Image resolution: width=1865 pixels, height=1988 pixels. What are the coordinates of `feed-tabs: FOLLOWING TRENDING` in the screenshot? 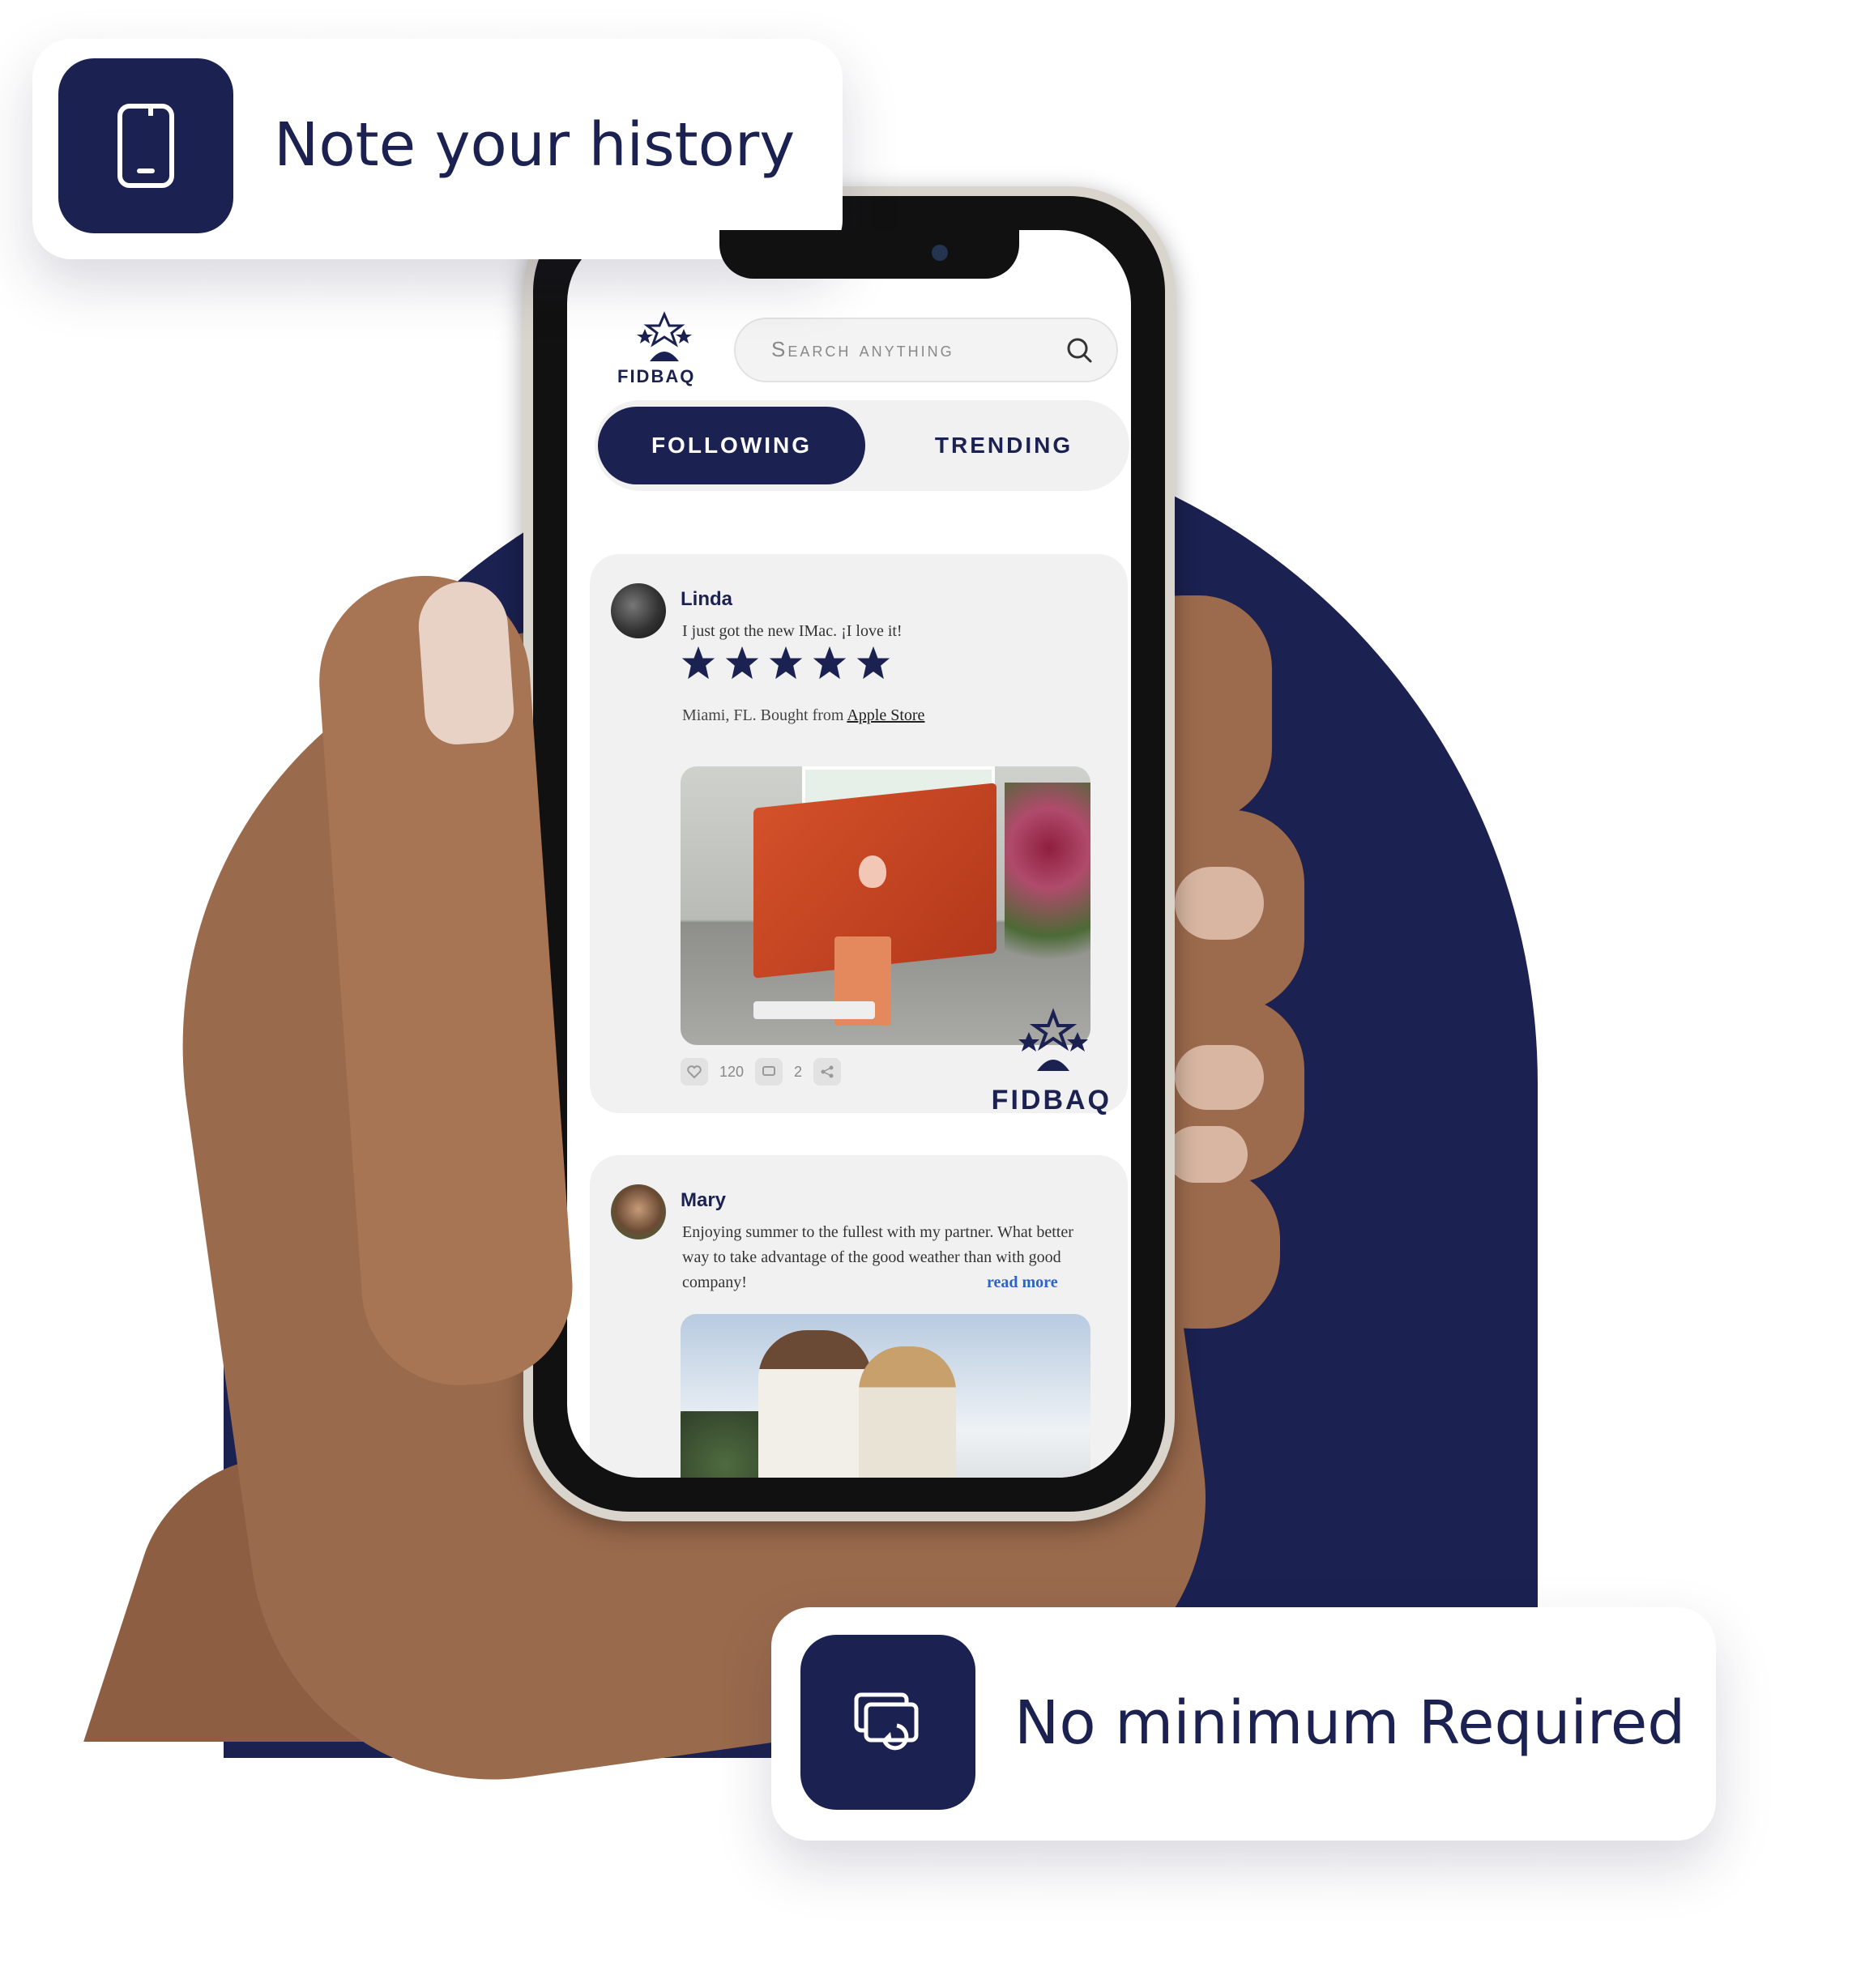 It's located at (862, 445).